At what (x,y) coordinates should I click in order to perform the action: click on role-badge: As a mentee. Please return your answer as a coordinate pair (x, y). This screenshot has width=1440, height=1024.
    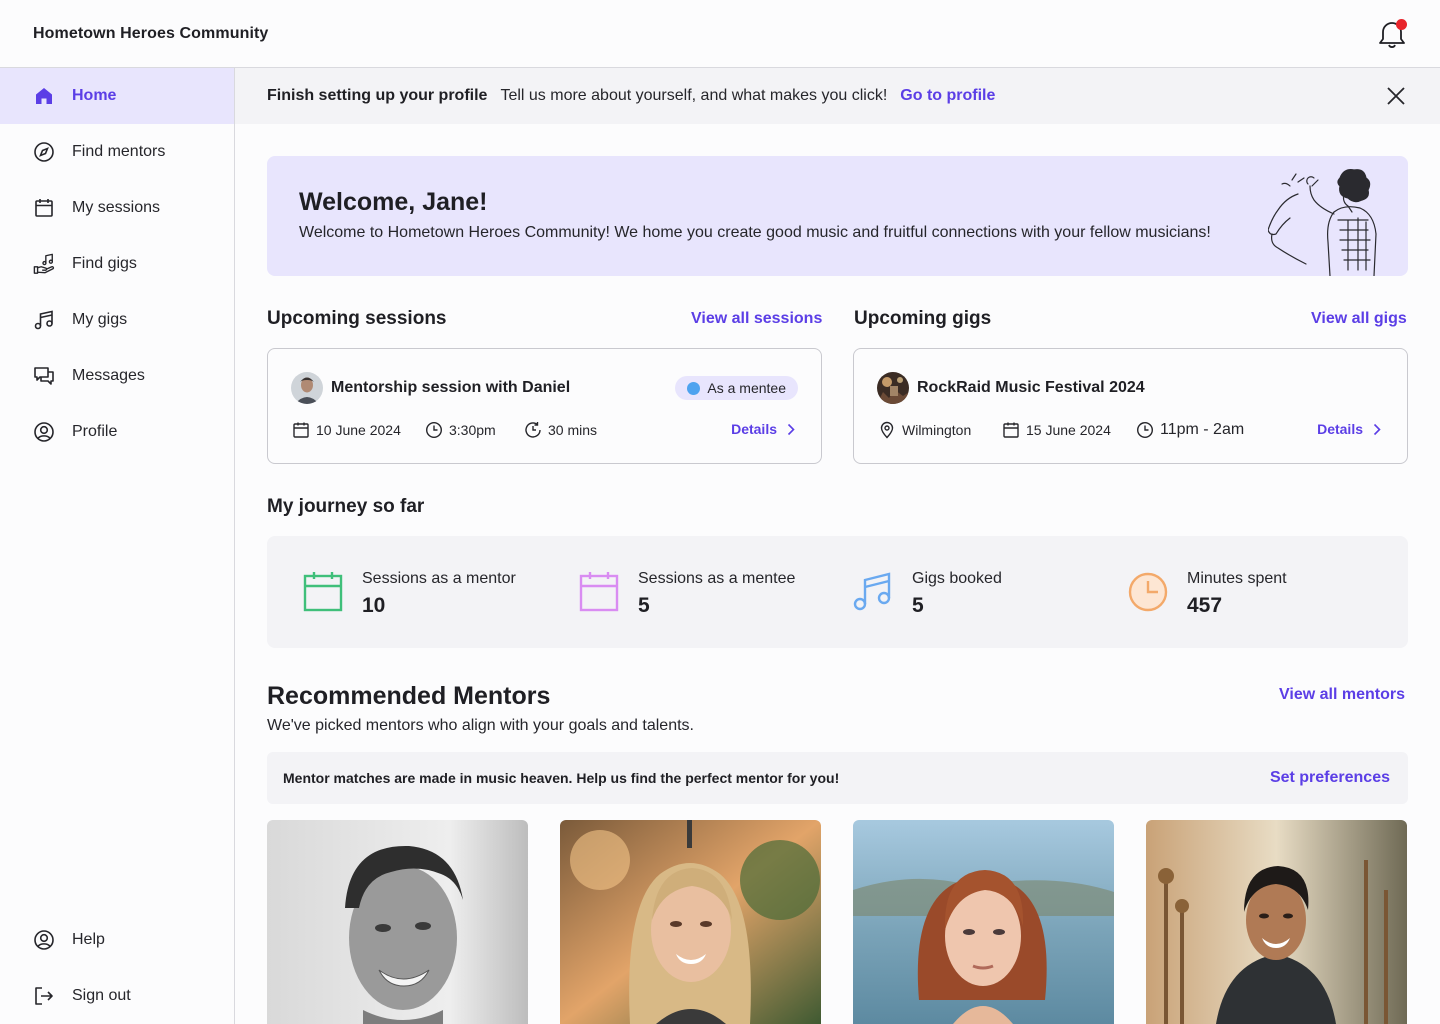
    Looking at the image, I should click on (736, 388).